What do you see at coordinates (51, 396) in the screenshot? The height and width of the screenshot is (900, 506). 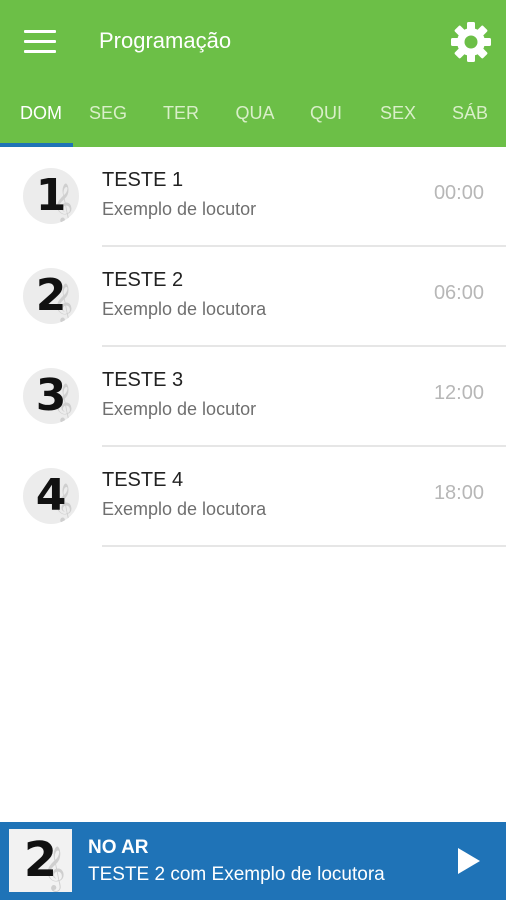 I see `program-avatar: 𝄞 3` at bounding box center [51, 396].